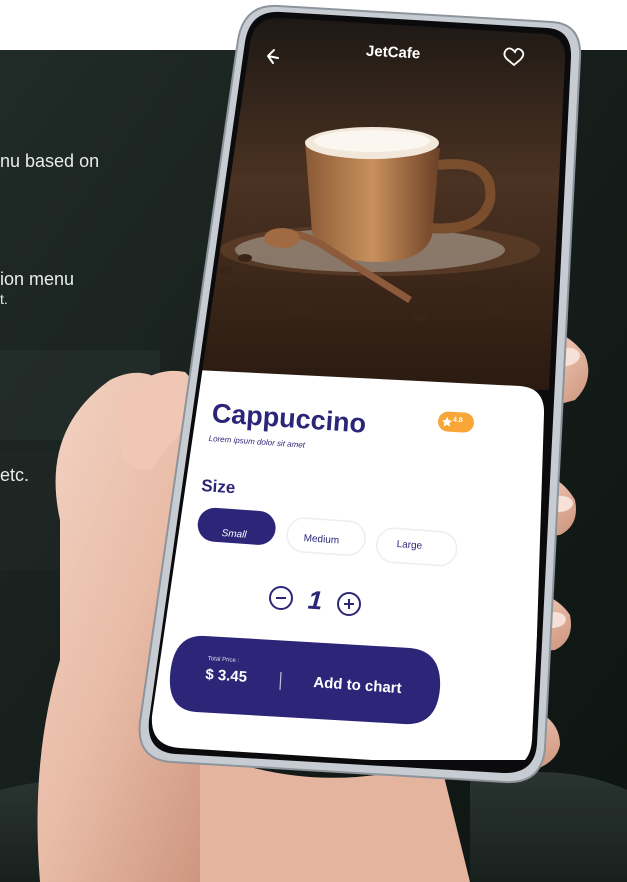 The width and height of the screenshot is (627, 882). I want to click on size-option-medium-label: Medium, so click(321, 539).